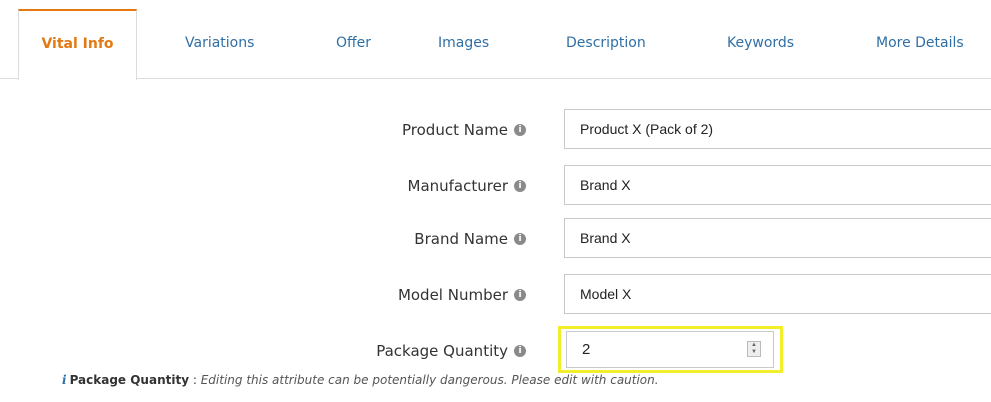 The image size is (991, 402). Describe the element at coordinates (463, 44) in the screenshot. I see `tab-images: Images` at that location.